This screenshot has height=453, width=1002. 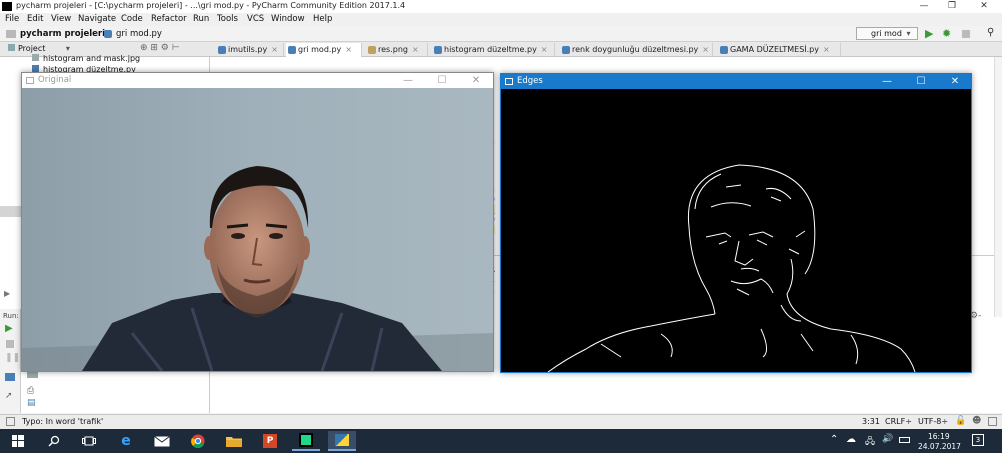 What do you see at coordinates (54, 441) in the screenshot?
I see `search-button` at bounding box center [54, 441].